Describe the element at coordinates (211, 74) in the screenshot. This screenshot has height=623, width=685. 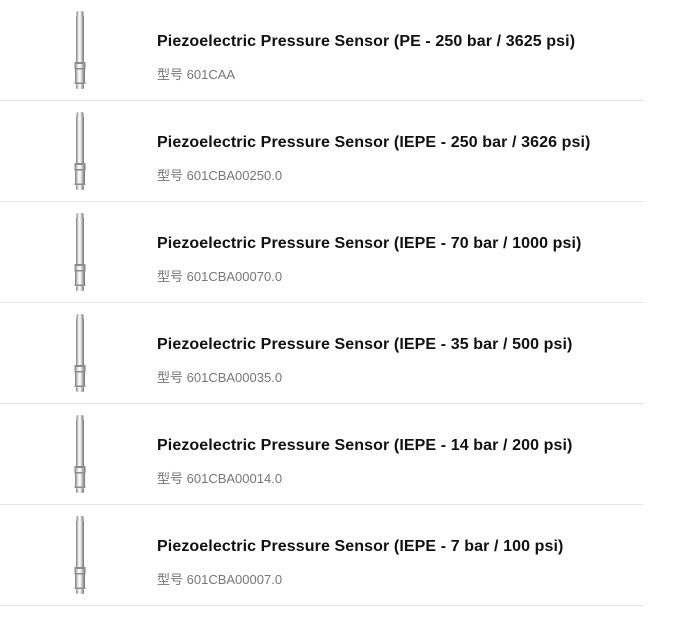
I see `model-number: 601CAA` at that location.